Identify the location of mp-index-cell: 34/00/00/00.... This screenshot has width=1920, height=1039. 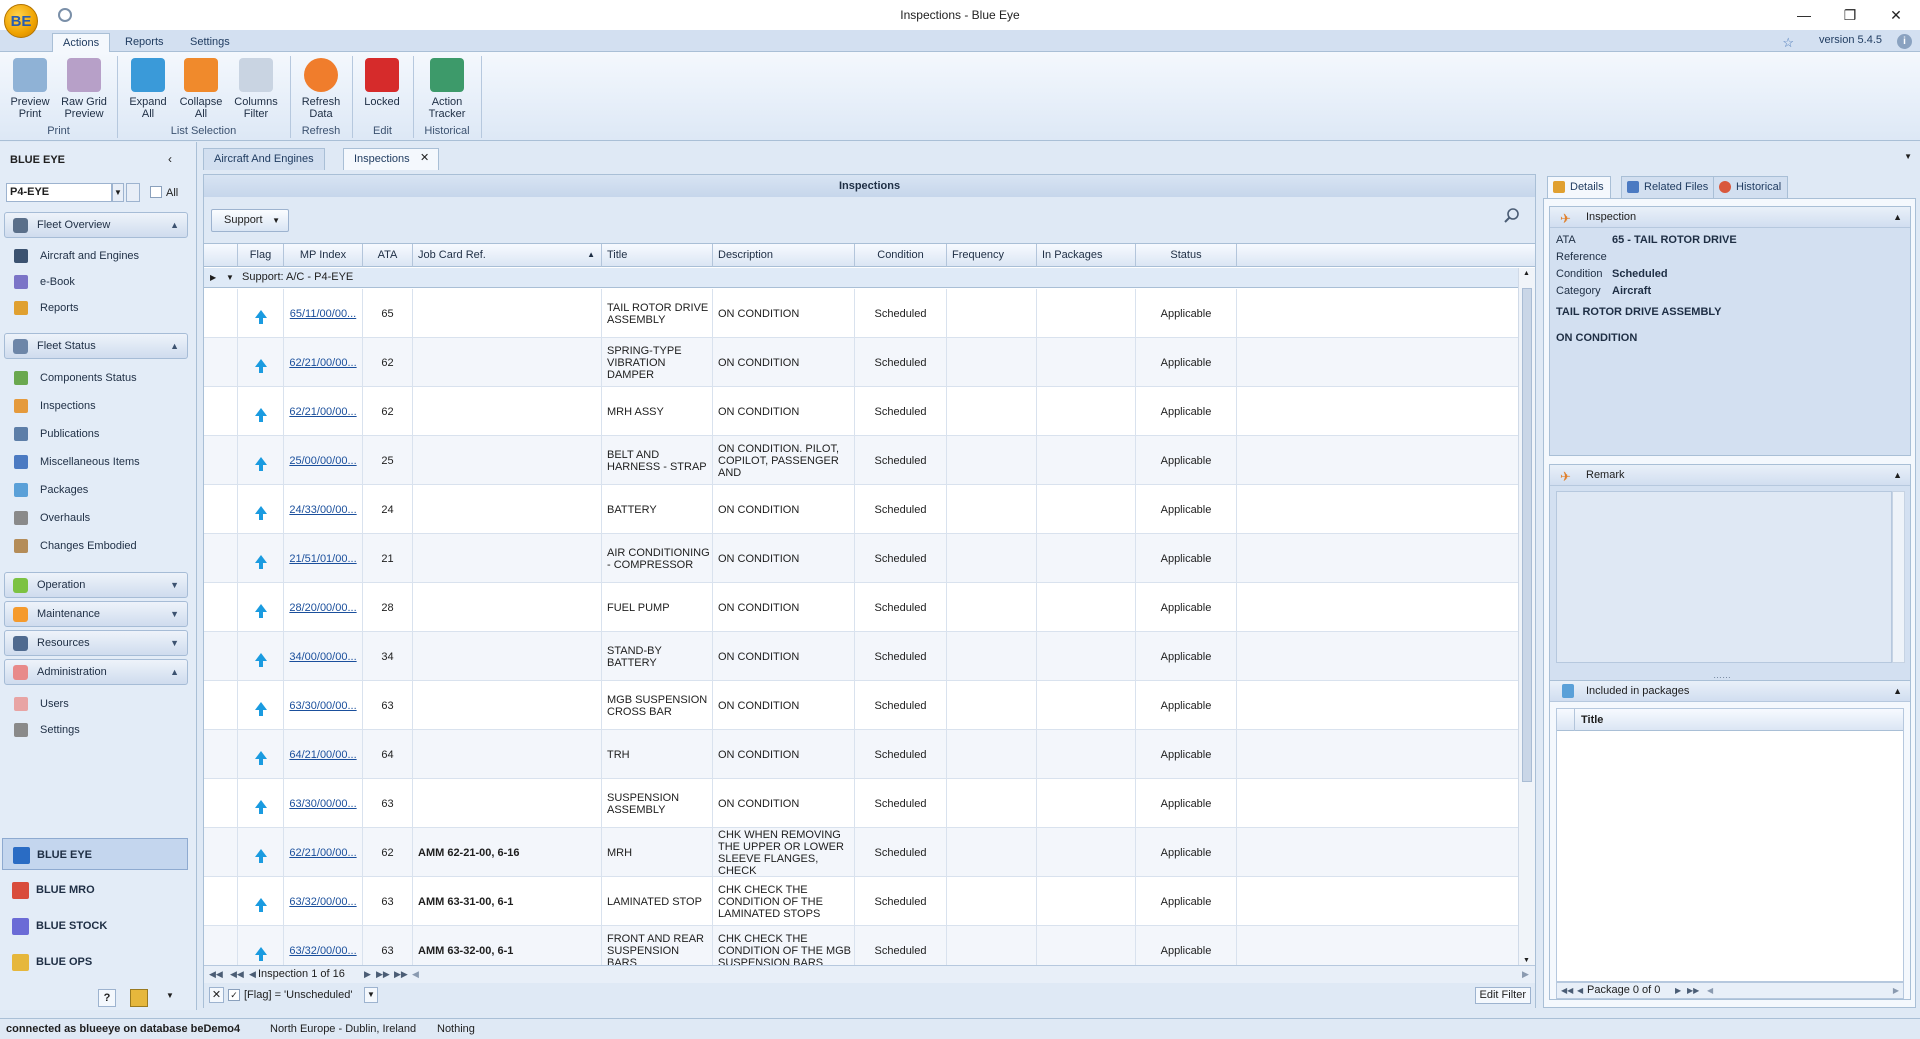
(323, 656).